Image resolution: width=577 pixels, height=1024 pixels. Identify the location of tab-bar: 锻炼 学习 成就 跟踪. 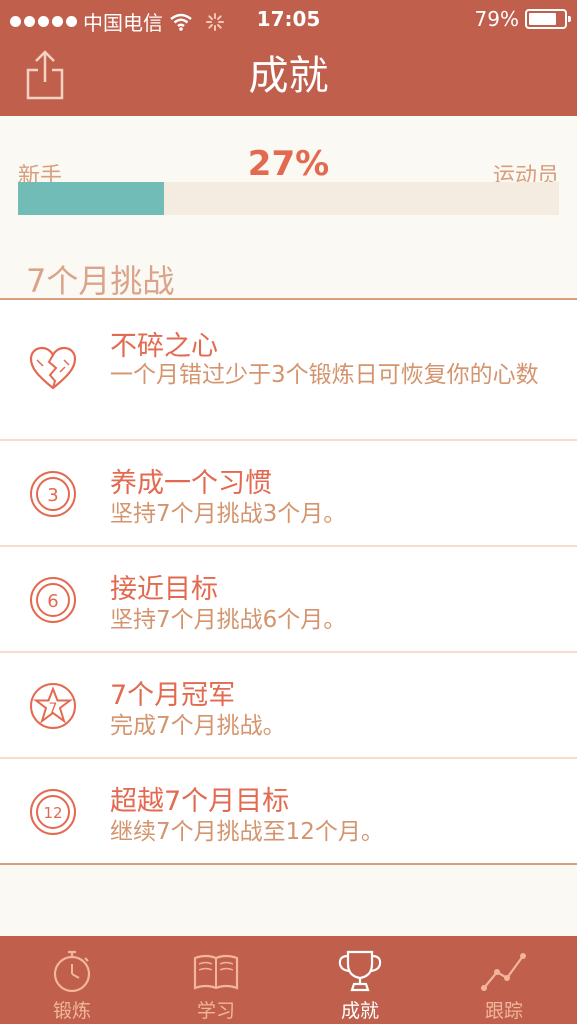
(288, 980).